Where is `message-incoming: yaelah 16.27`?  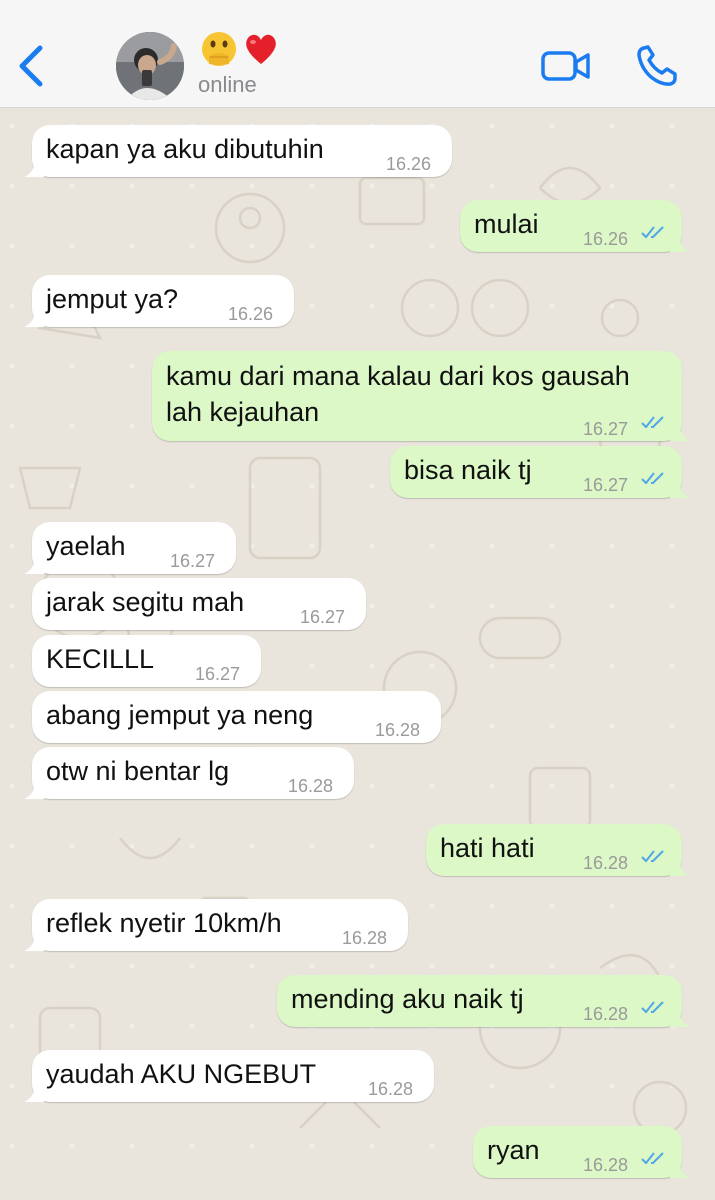 message-incoming: yaelah 16.27 is located at coordinates (130, 548).